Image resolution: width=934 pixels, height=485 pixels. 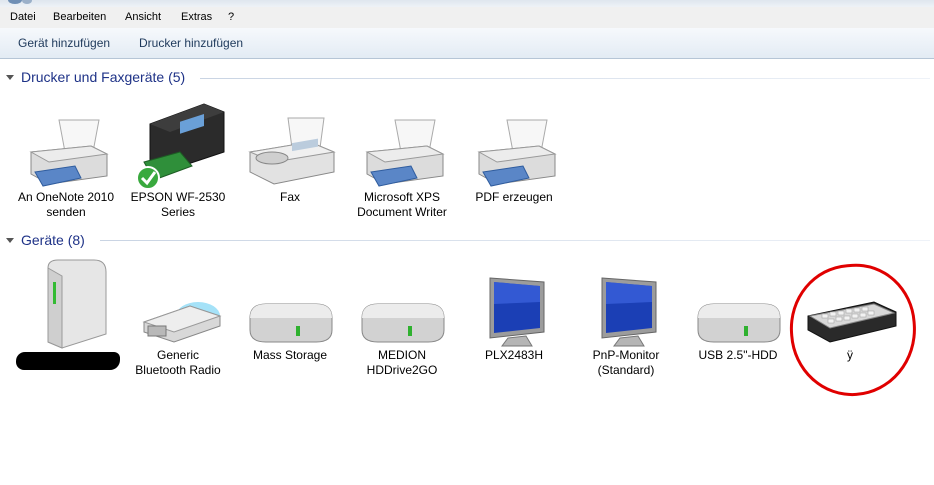 I want to click on group-header-devices: Geräte (8), so click(x=45, y=240).